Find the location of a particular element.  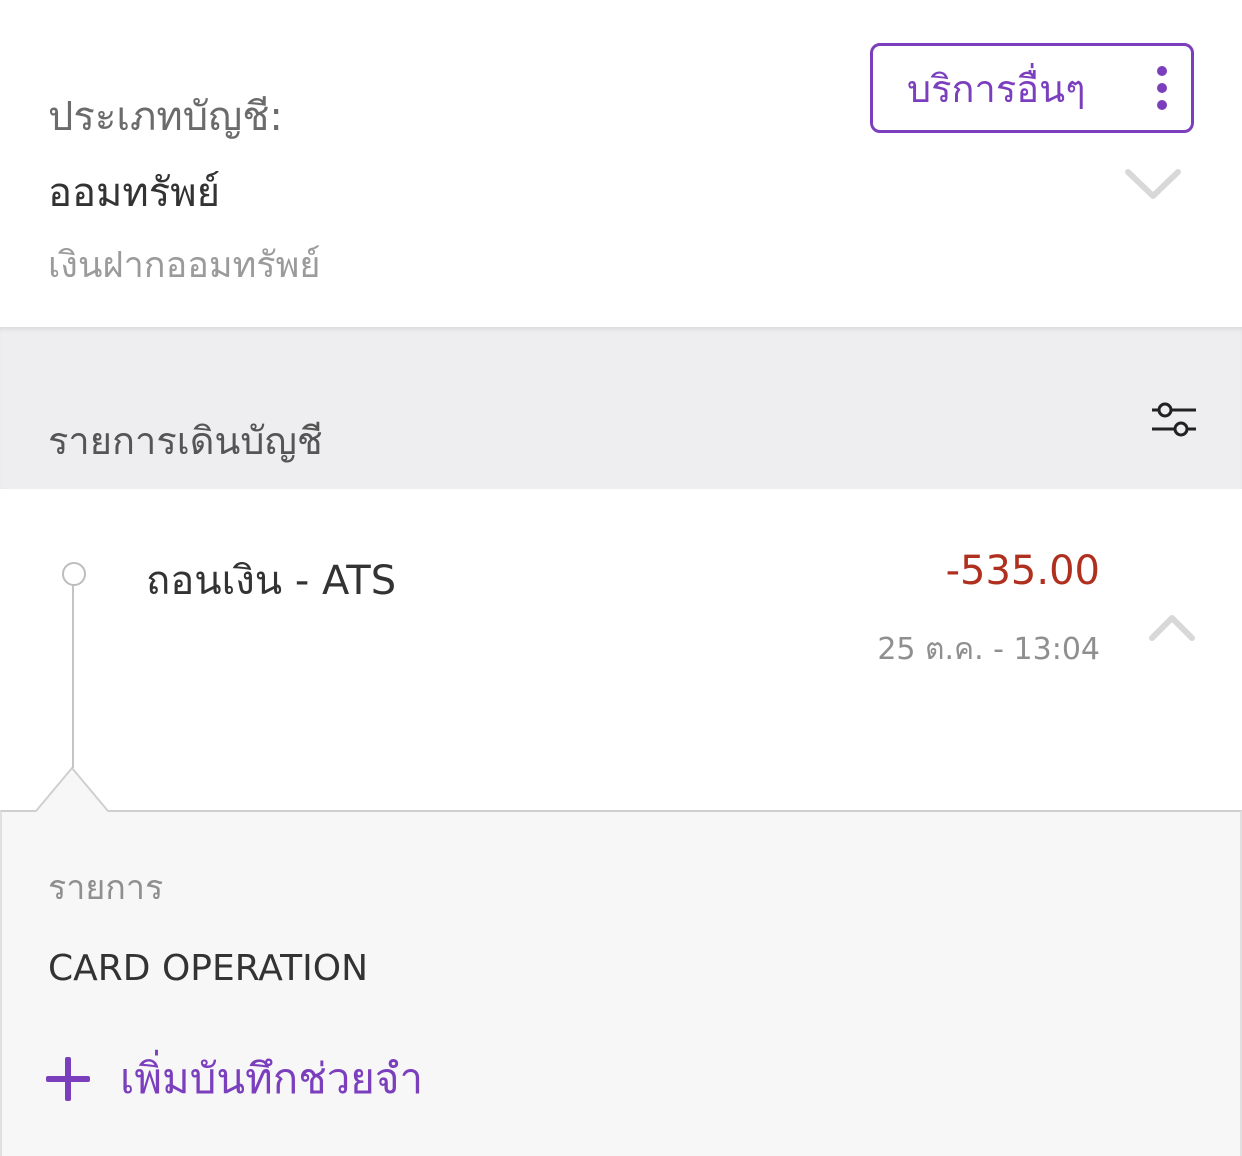

more-services-label: บริการอื่นๆ is located at coordinates (996, 88).